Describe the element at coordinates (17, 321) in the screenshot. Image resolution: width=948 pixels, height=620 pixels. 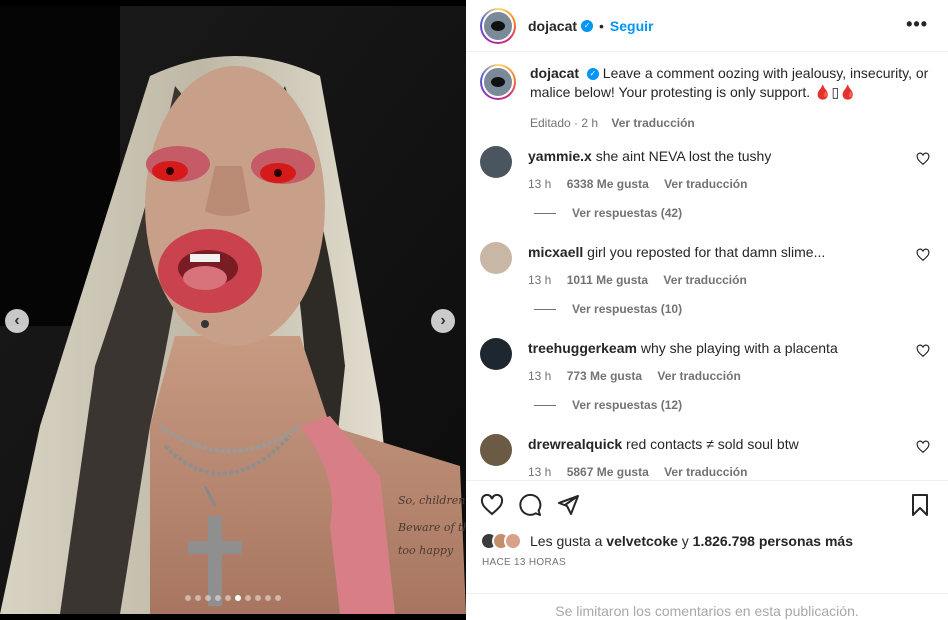
I see `carousel-prev-button: ‹` at that location.